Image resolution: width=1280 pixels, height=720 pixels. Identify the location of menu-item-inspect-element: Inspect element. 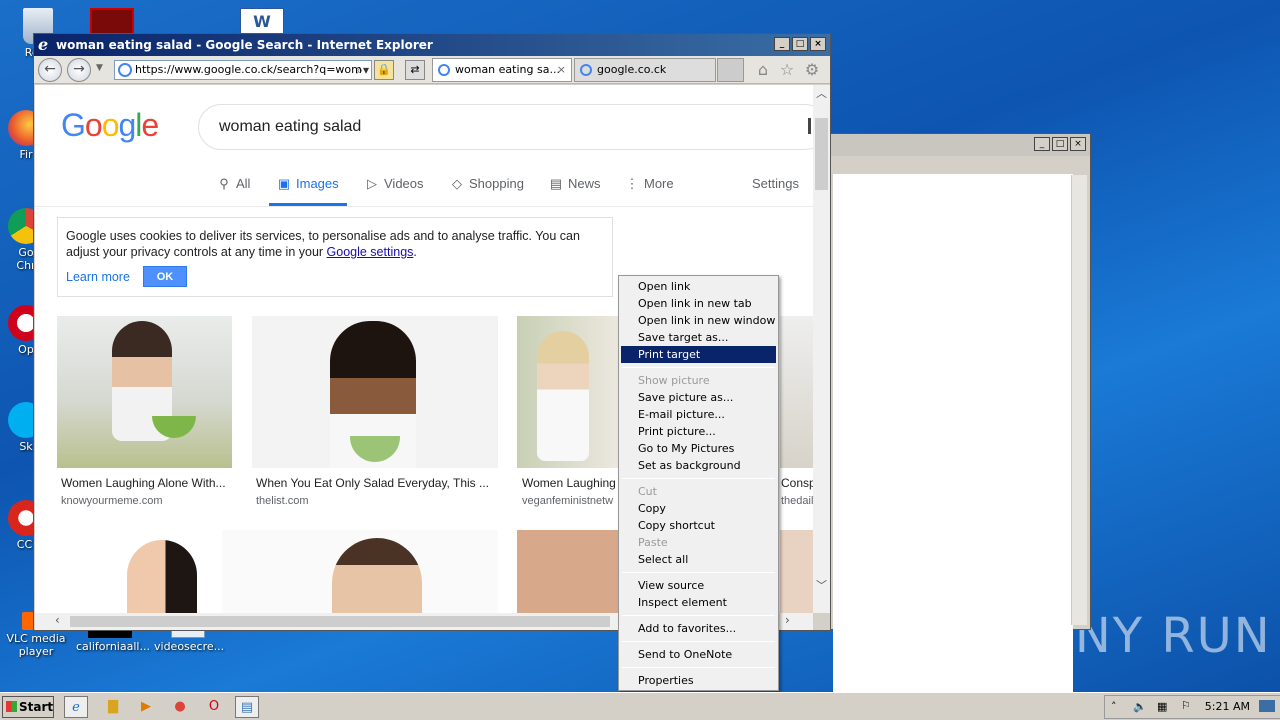
(698, 602).